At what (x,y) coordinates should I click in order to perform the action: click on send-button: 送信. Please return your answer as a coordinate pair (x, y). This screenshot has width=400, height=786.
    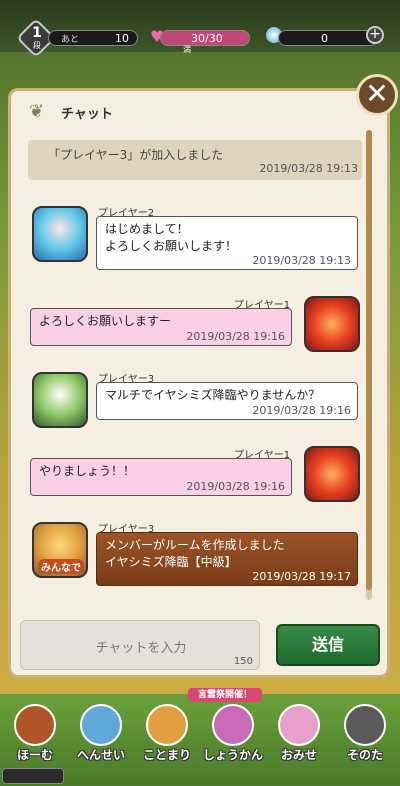
    Looking at the image, I should click on (328, 645).